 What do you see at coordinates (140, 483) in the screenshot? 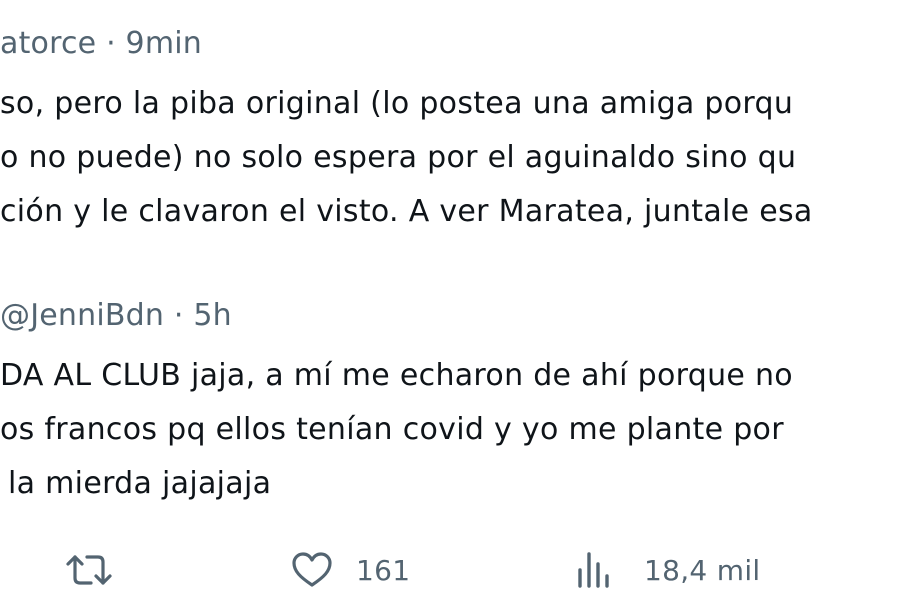
I see `tweet-2-text-line-3: la mierda jajajaja` at bounding box center [140, 483].